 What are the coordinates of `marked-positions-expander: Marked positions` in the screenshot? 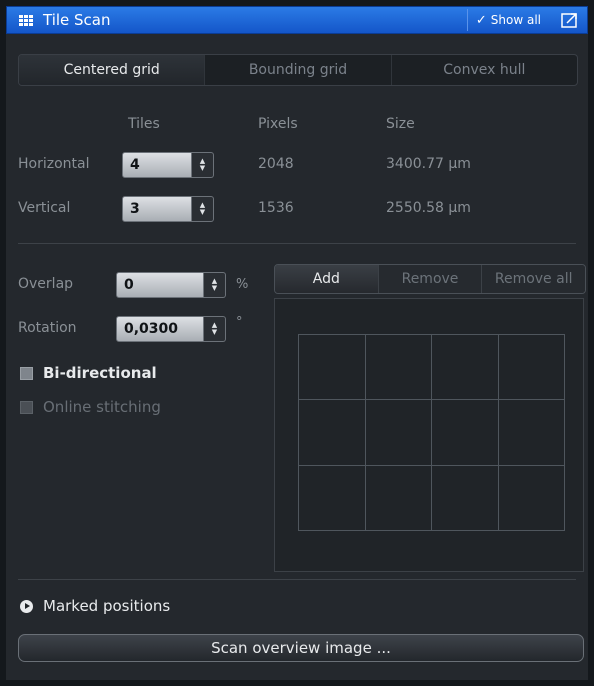 It's located at (95, 606).